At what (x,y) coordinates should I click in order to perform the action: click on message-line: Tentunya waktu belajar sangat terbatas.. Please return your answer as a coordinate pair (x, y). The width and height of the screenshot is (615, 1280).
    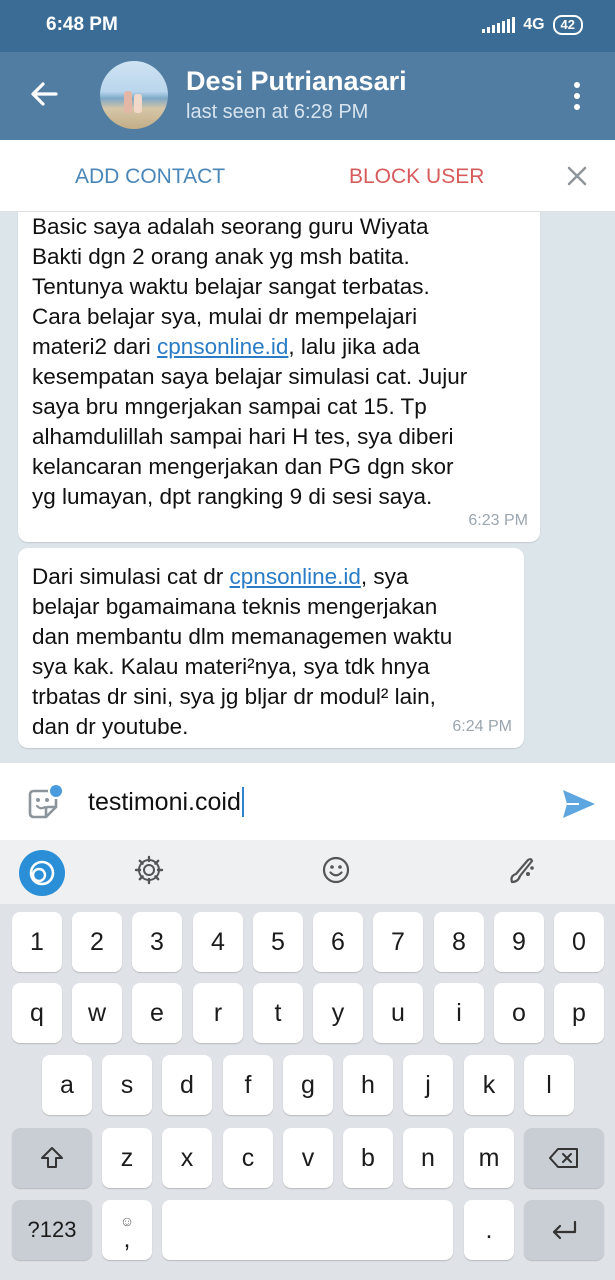
    Looking at the image, I should click on (231, 286).